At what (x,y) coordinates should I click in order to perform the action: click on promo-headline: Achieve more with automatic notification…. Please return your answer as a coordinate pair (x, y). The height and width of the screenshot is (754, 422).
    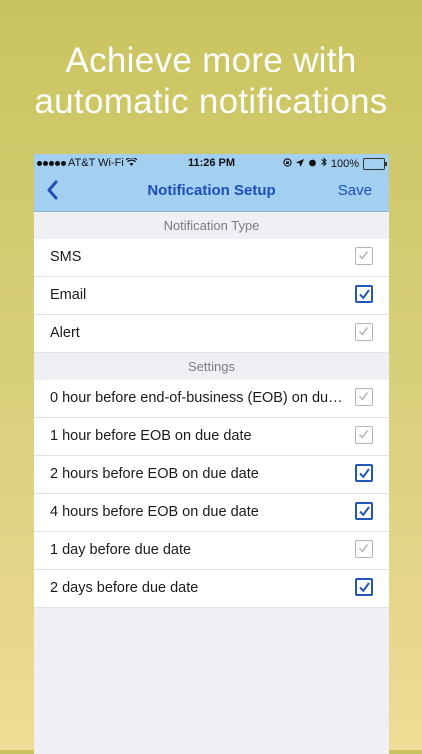
    Looking at the image, I should click on (211, 81).